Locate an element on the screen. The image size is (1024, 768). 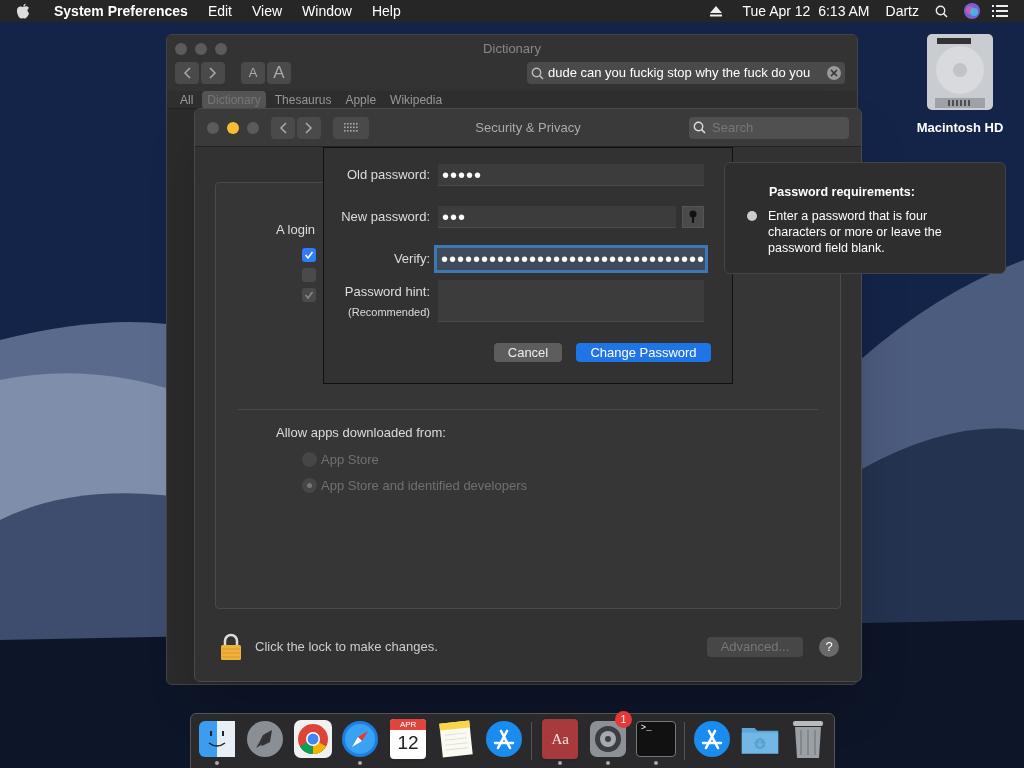
field-label: Password hint: is located at coordinates (387, 292).